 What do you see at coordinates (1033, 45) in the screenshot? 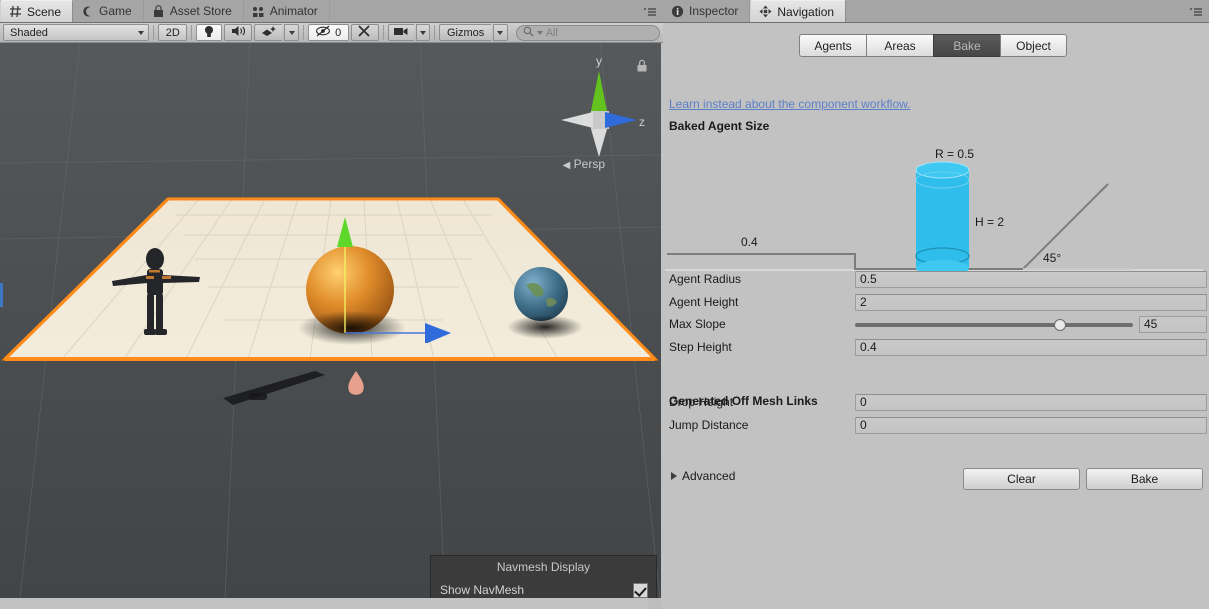
I see `mode-tab-object: Object` at bounding box center [1033, 45].